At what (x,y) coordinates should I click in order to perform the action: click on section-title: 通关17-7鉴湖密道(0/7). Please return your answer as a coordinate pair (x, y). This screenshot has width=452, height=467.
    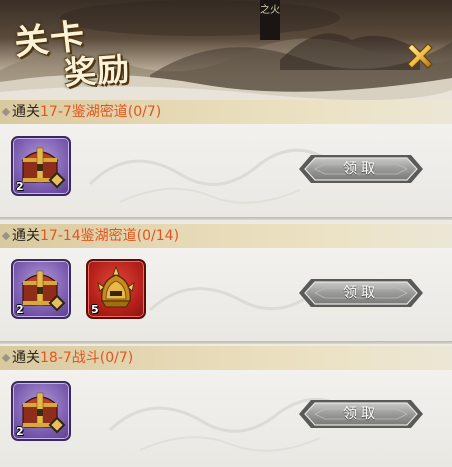
    Looking at the image, I should click on (86, 112).